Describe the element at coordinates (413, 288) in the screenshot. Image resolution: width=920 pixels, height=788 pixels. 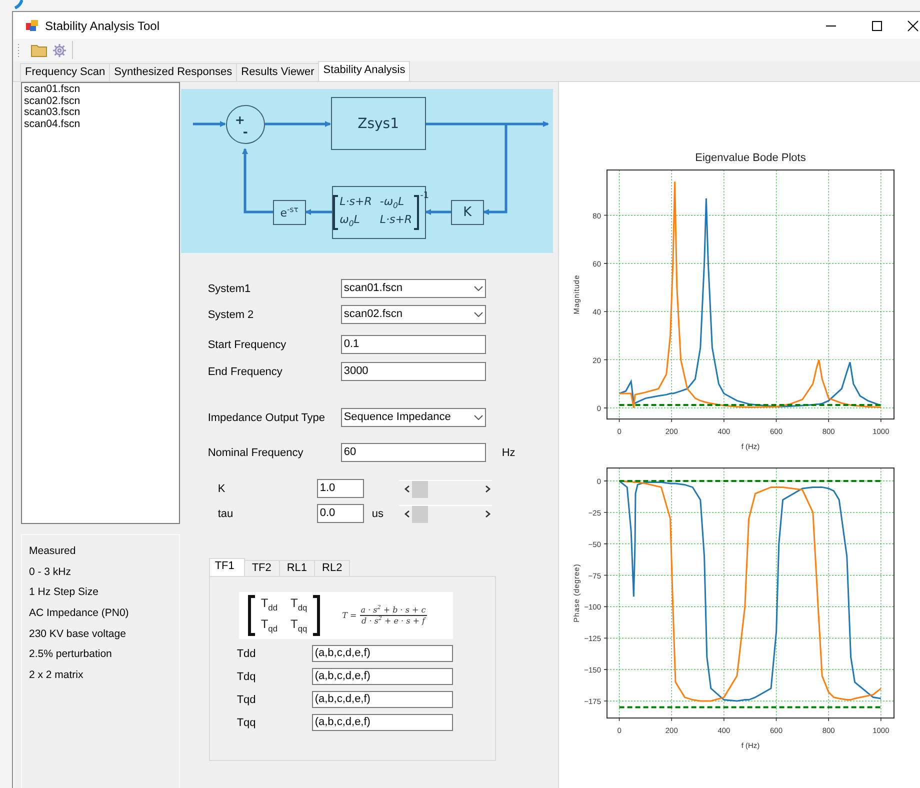
I see `dropdown: scan01.fscn` at that location.